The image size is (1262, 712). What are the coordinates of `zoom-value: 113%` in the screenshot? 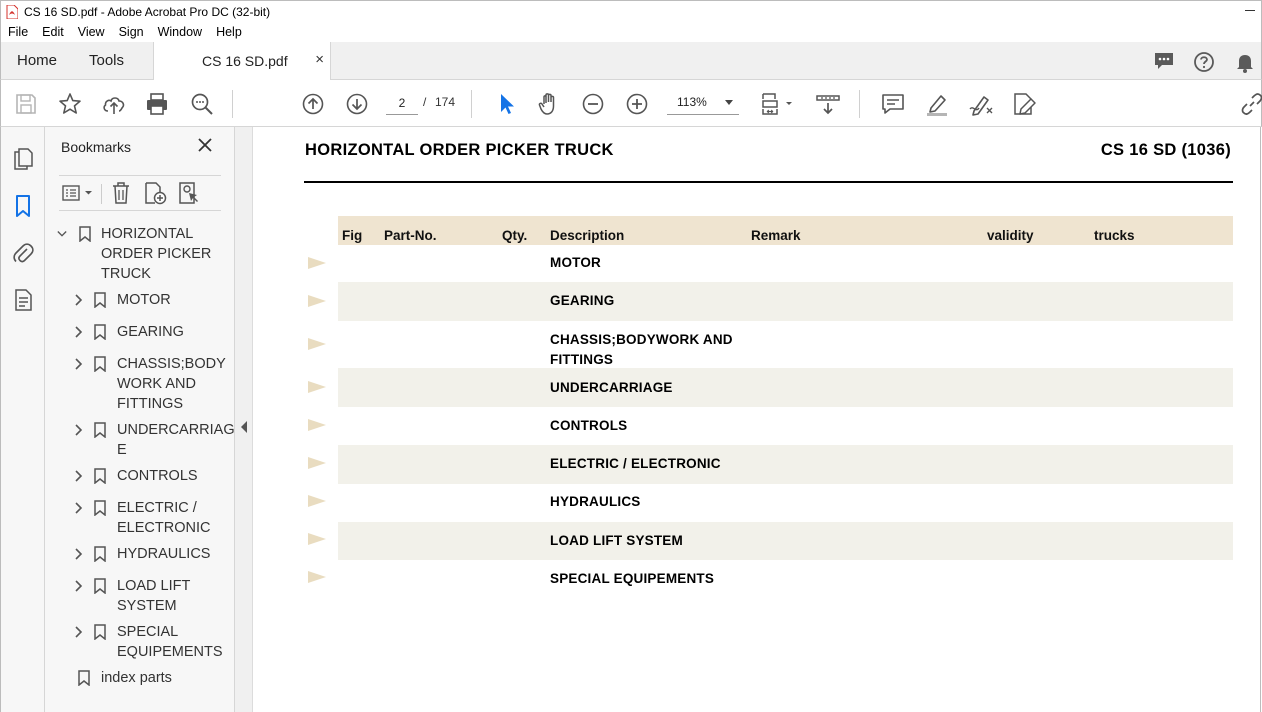 It's located at (692, 102).